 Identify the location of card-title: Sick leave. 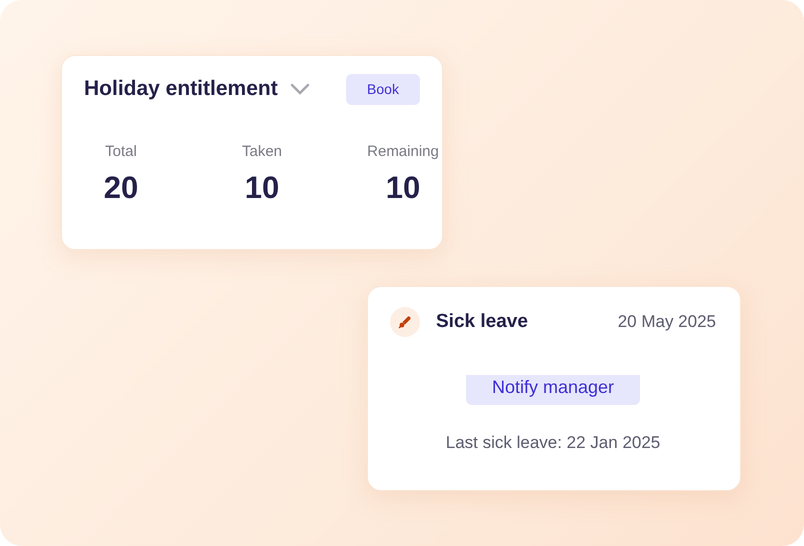
(482, 322).